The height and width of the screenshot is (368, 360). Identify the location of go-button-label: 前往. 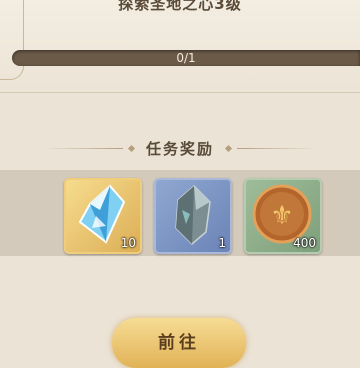
(179, 342).